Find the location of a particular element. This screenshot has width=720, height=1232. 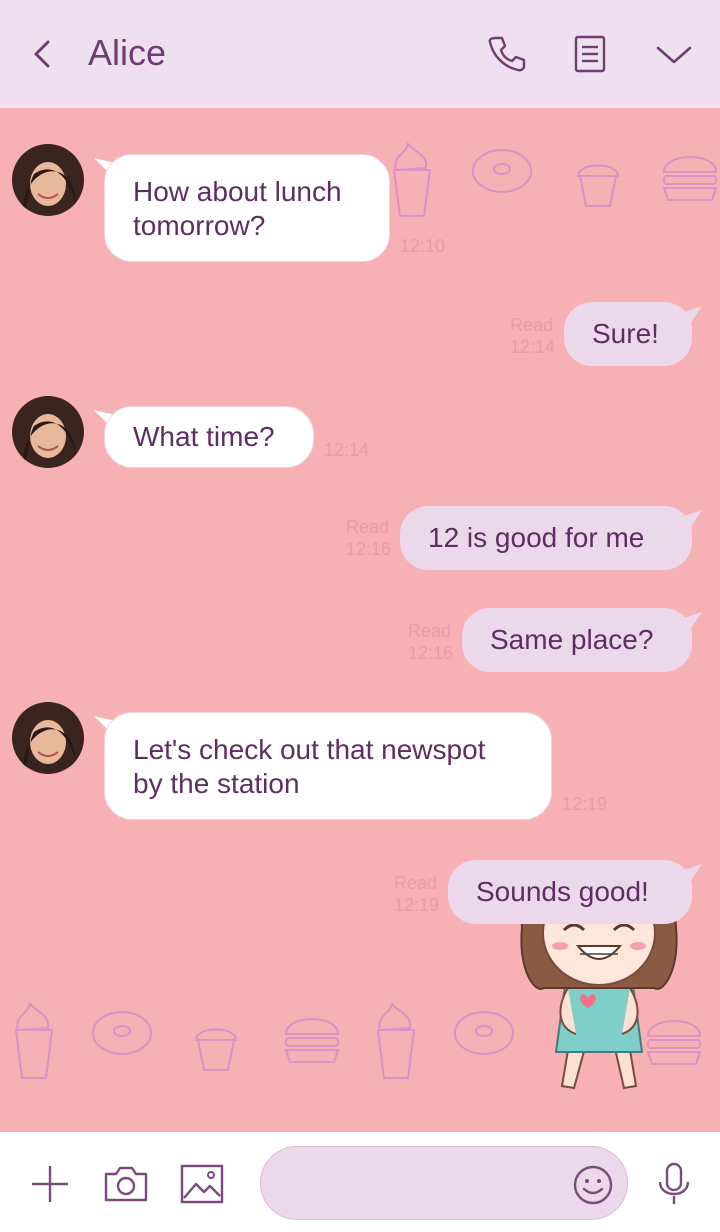

message-bubble-outgoing: Same place? is located at coordinates (577, 640).